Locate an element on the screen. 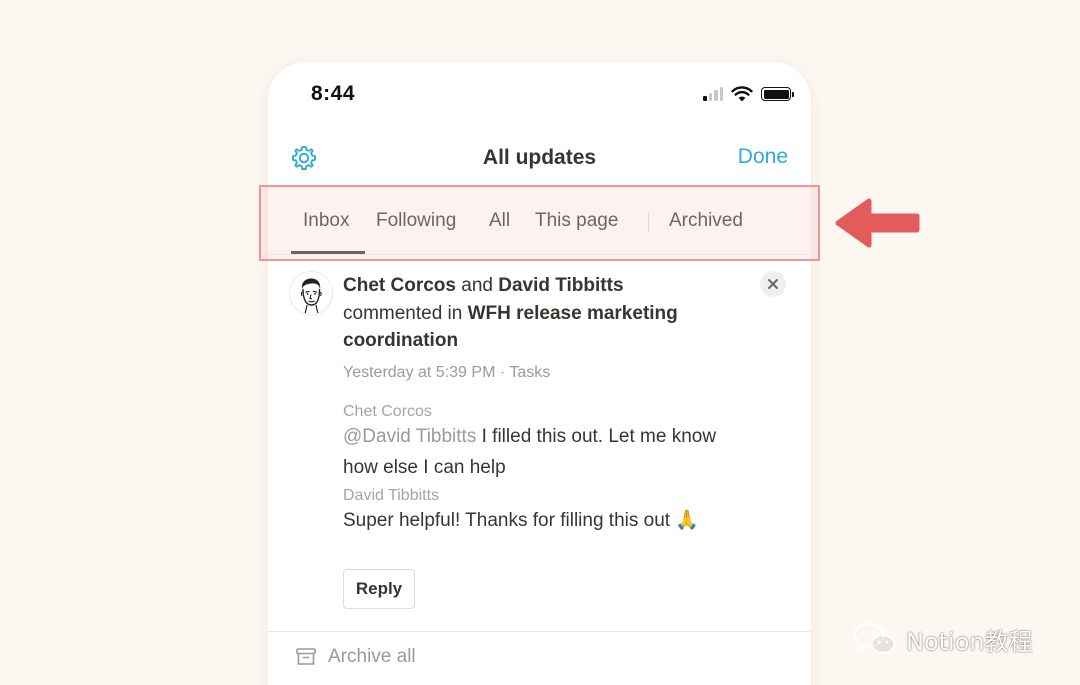 Image resolution: width=1080 pixels, height=685 pixels. tab-divider is located at coordinates (648, 222).